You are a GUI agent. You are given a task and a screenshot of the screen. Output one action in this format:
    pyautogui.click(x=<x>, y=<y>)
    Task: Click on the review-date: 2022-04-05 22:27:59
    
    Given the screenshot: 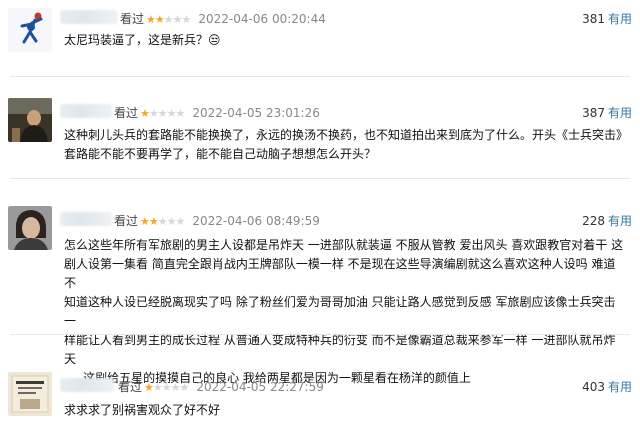 What is the action you would take?
    pyautogui.click(x=260, y=387)
    